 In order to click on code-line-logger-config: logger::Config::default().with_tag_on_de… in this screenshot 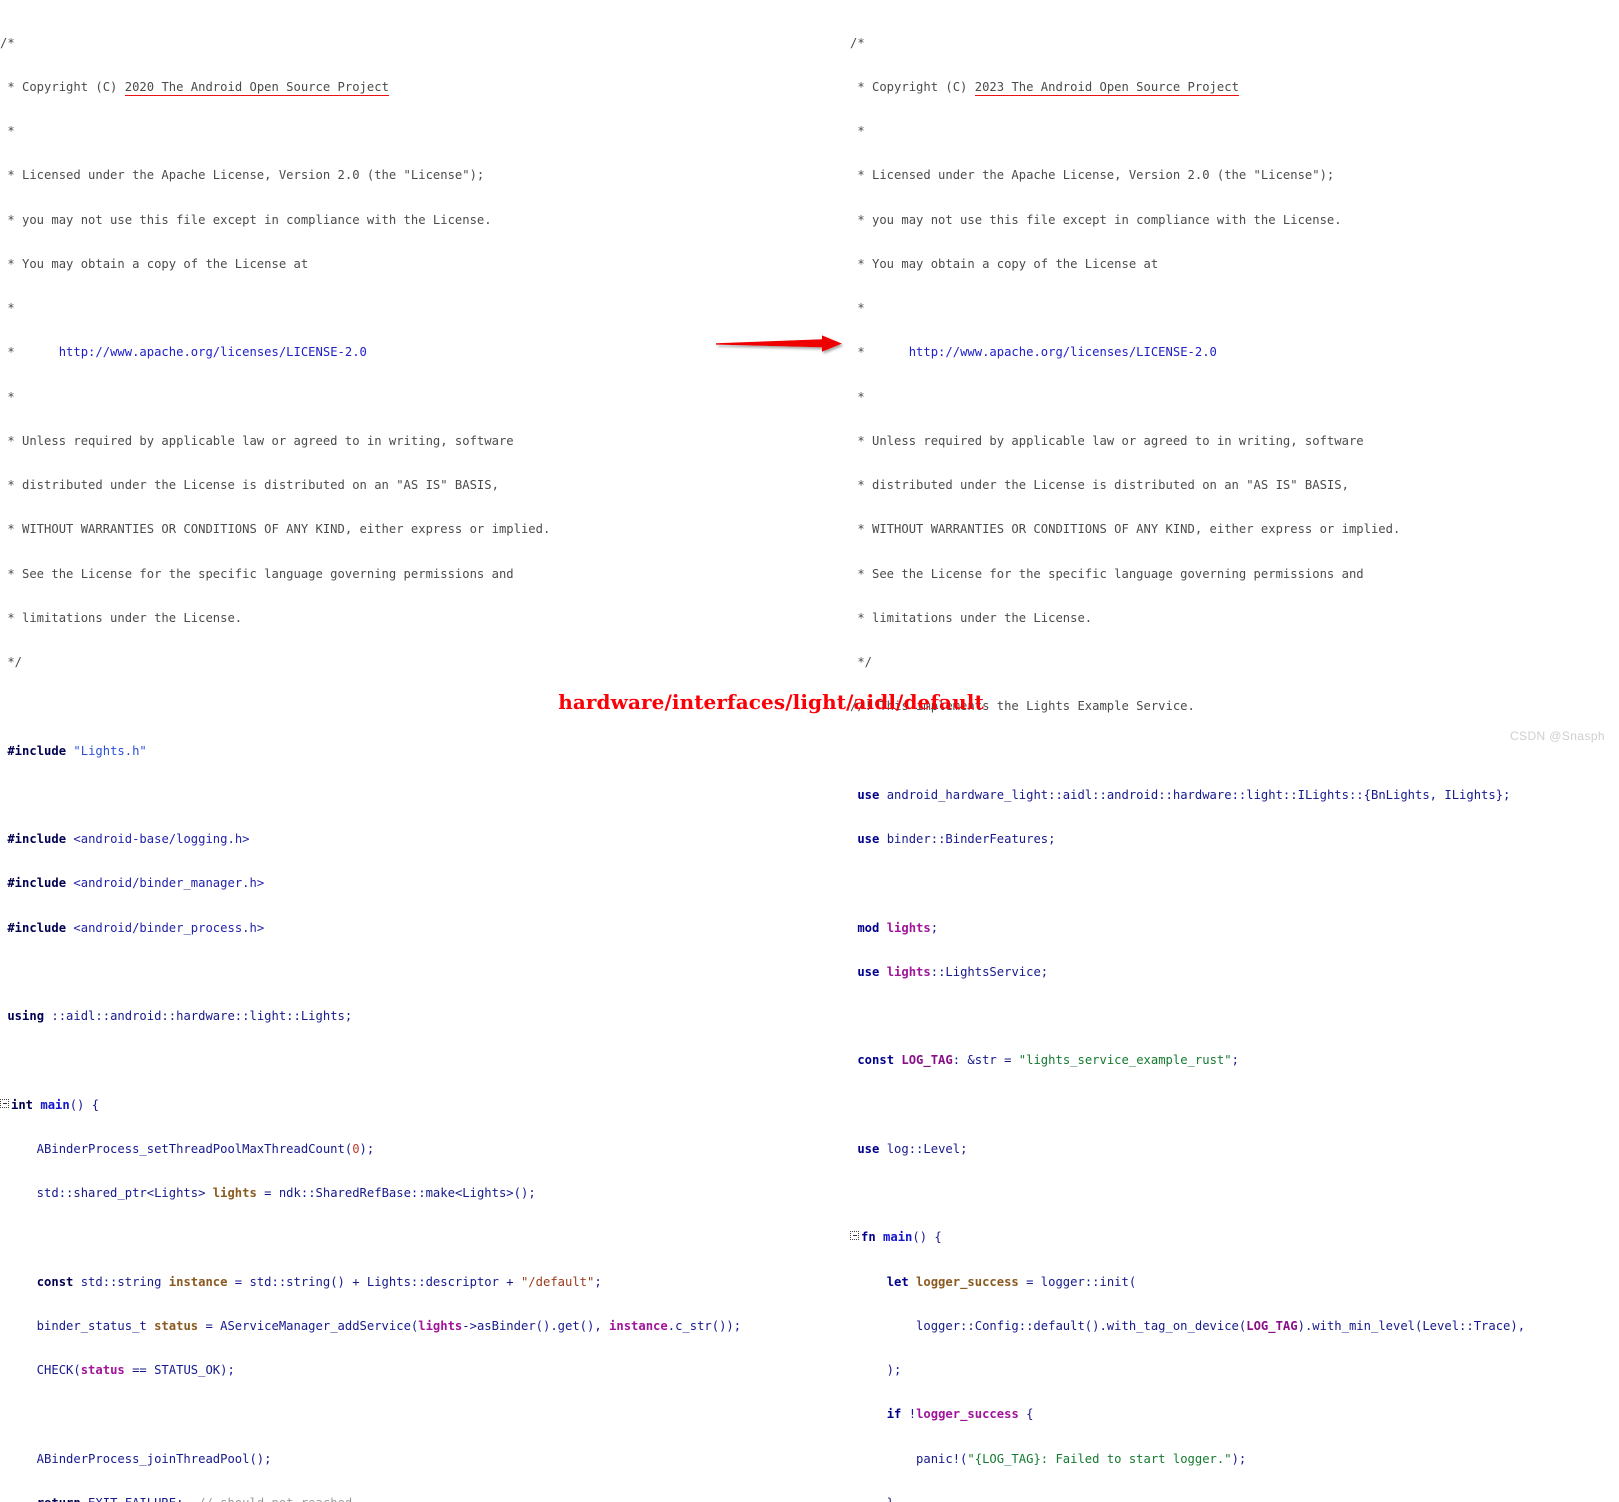, I will do `click(1188, 1325)`.